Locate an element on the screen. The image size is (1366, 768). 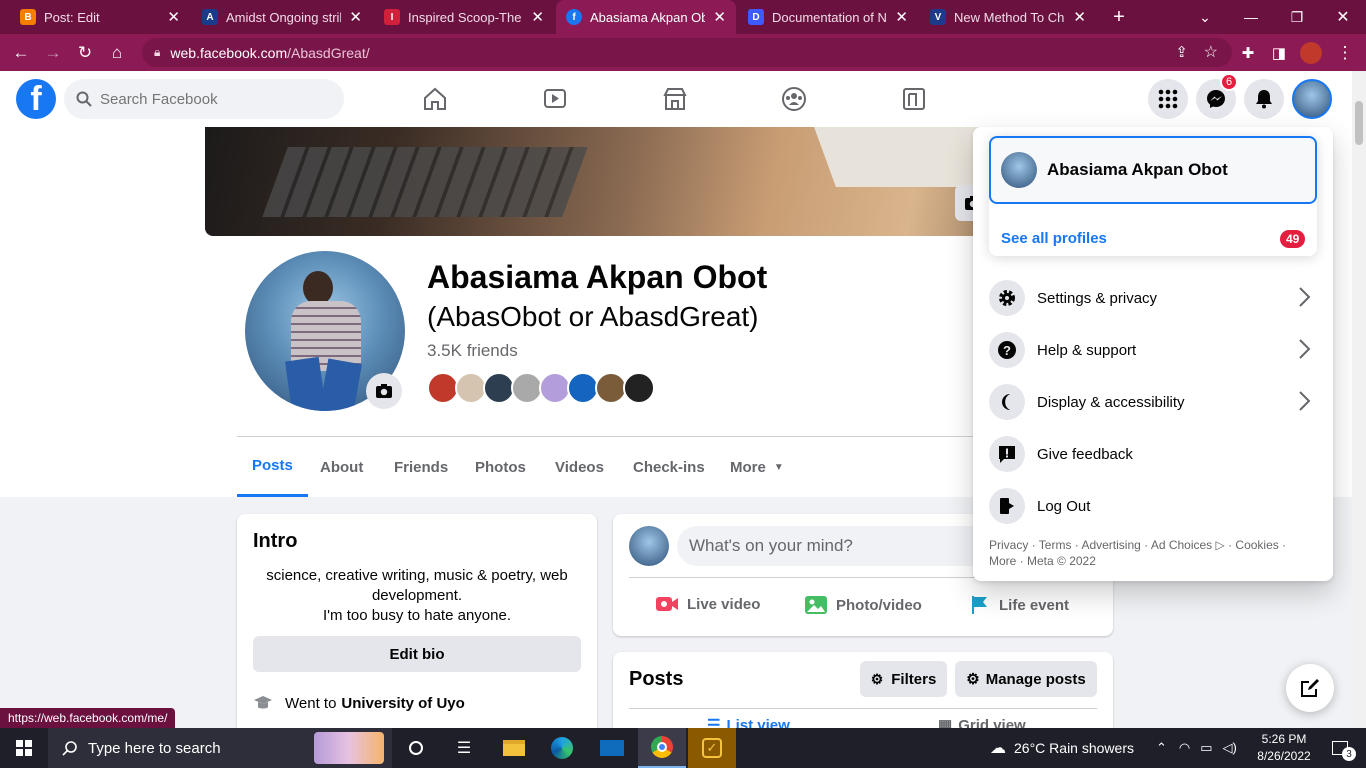
blogger-favicon-icon: B is located at coordinates (28, 17).